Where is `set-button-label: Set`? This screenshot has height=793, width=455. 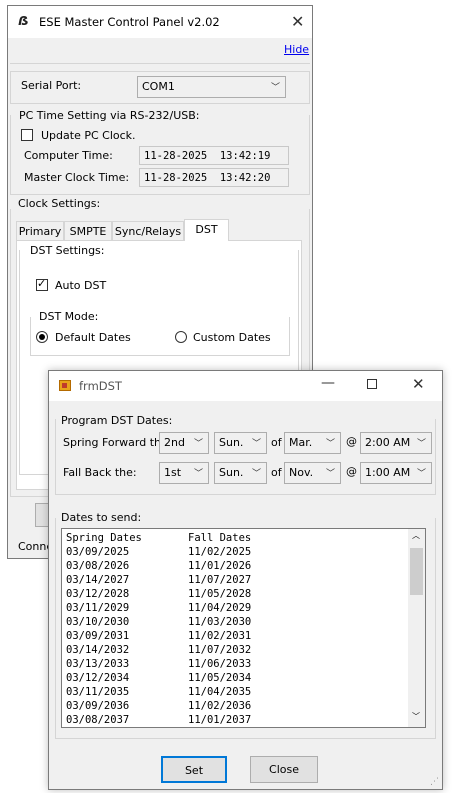
set-button-label: Set is located at coordinates (194, 770).